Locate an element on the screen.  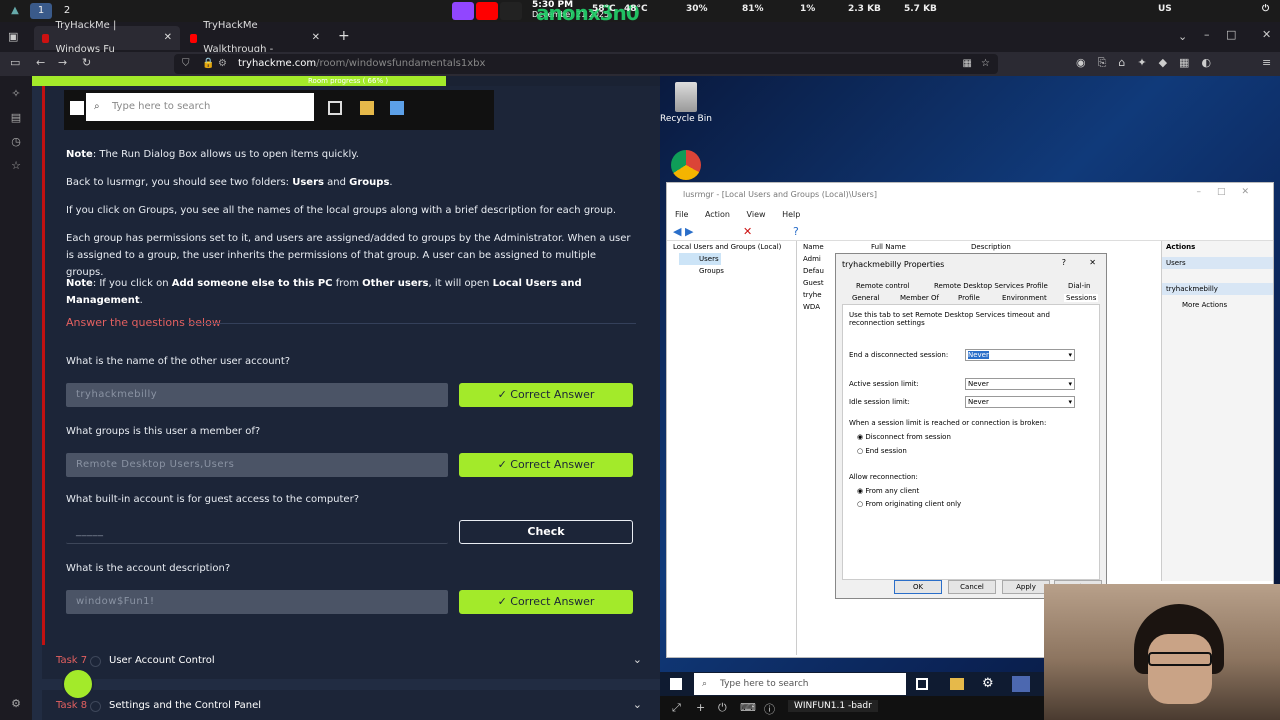
taskview-icon is located at coordinates (922, 684).